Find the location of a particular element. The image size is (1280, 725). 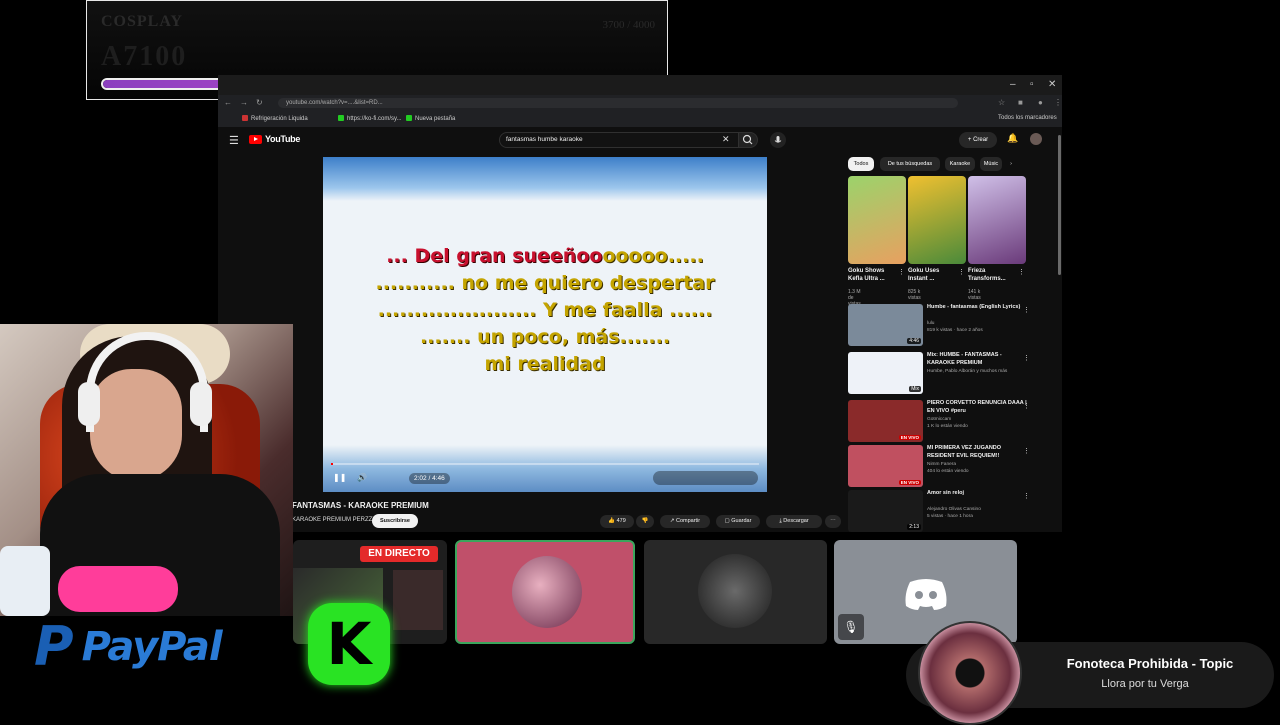

recommended-channel: Humbe, Pablo Alborán y muchos más is located at coordinates (967, 371).